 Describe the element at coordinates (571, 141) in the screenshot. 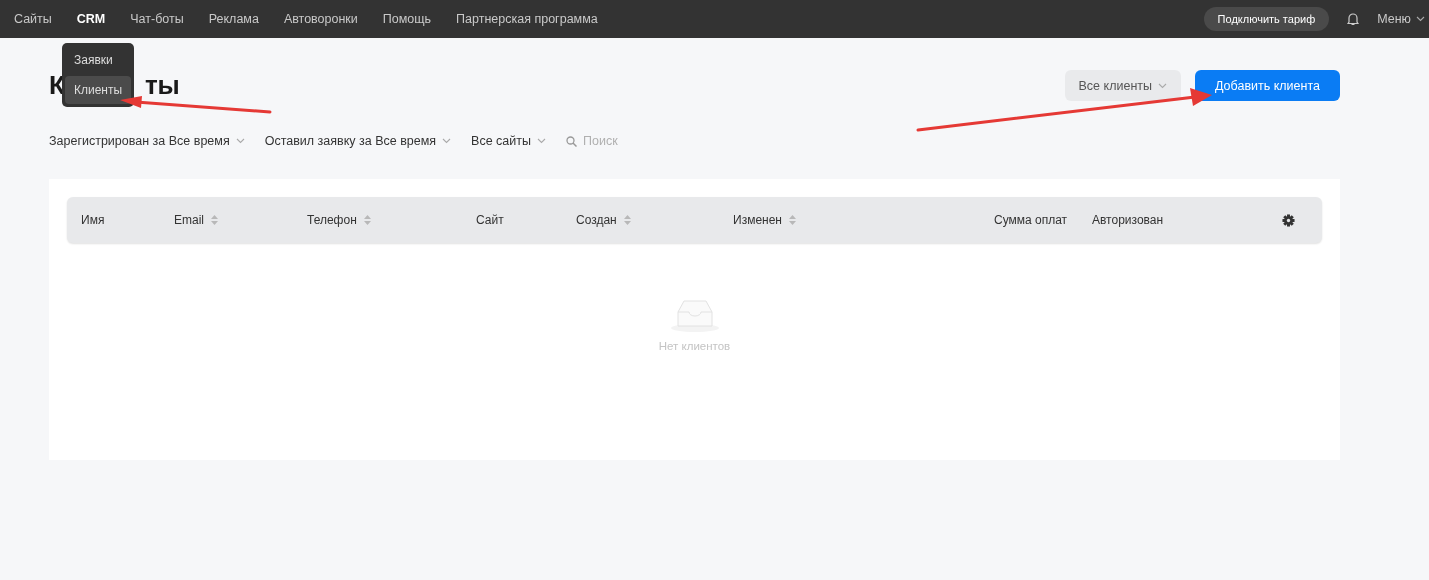

I see `search-icon` at that location.